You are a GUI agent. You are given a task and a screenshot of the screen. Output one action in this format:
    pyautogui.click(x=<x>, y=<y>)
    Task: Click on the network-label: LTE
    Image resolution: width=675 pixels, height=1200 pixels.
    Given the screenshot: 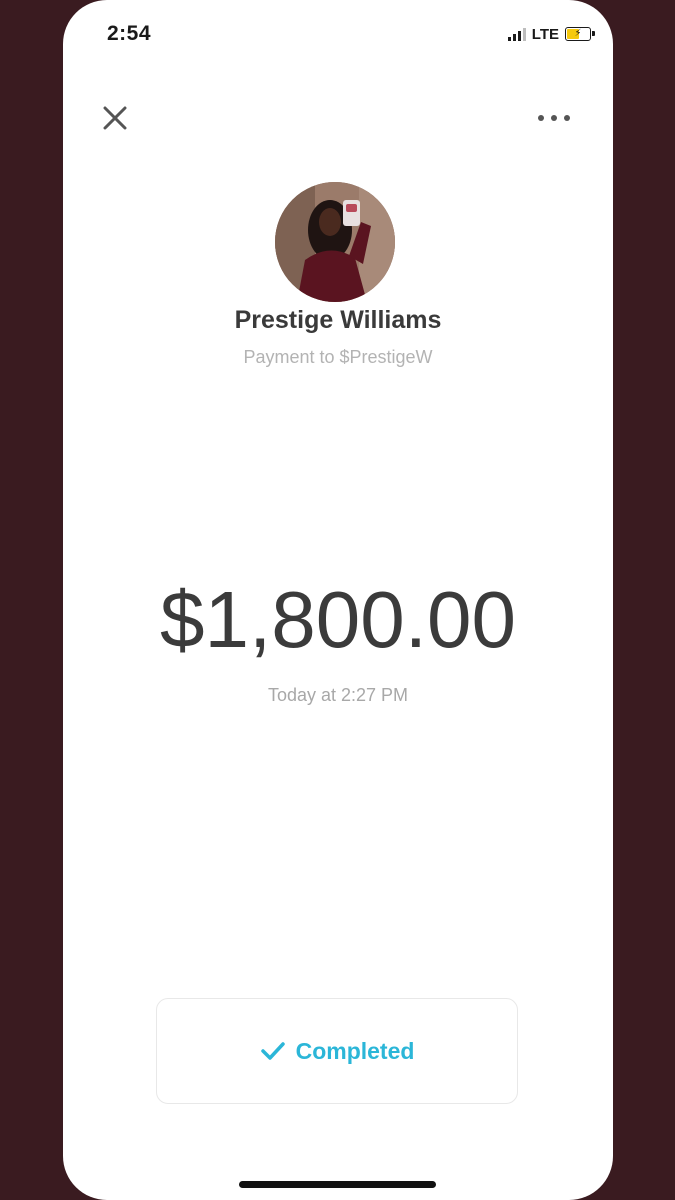 What is the action you would take?
    pyautogui.click(x=545, y=34)
    